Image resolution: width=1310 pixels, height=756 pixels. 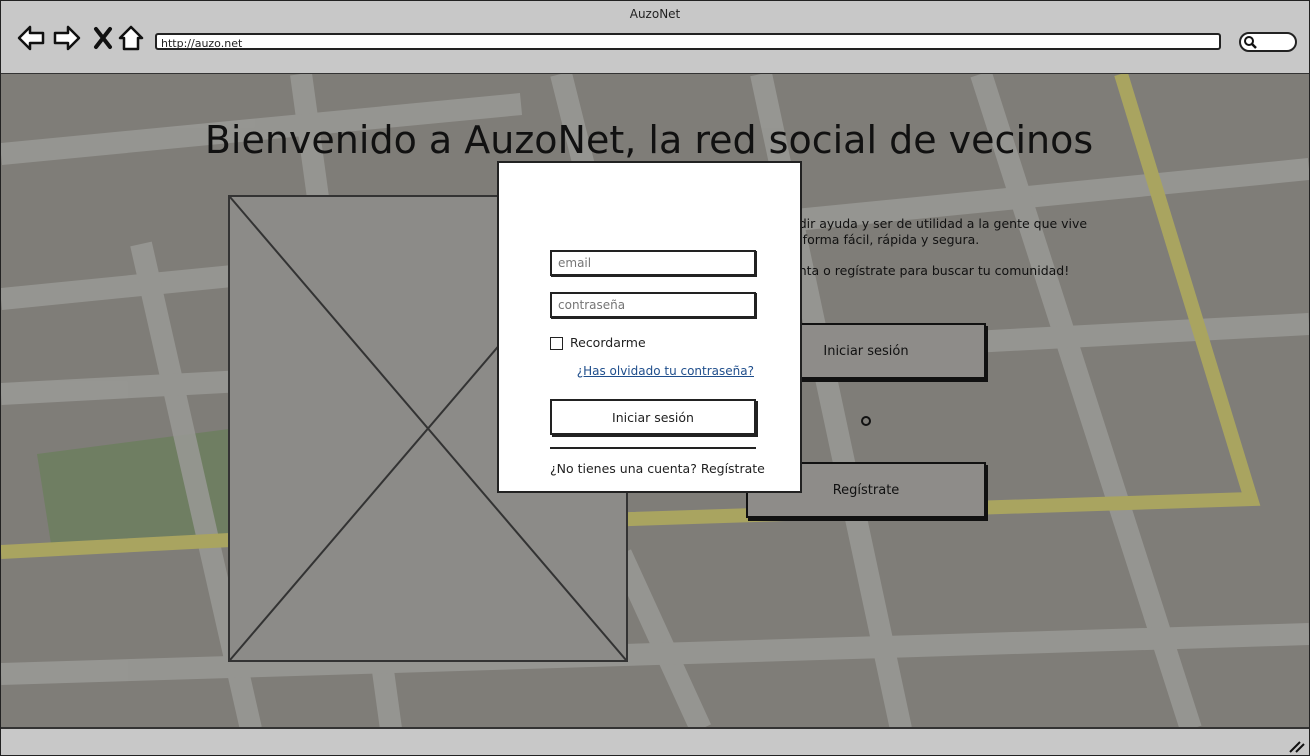 I want to click on back-button, so click(x=31, y=38).